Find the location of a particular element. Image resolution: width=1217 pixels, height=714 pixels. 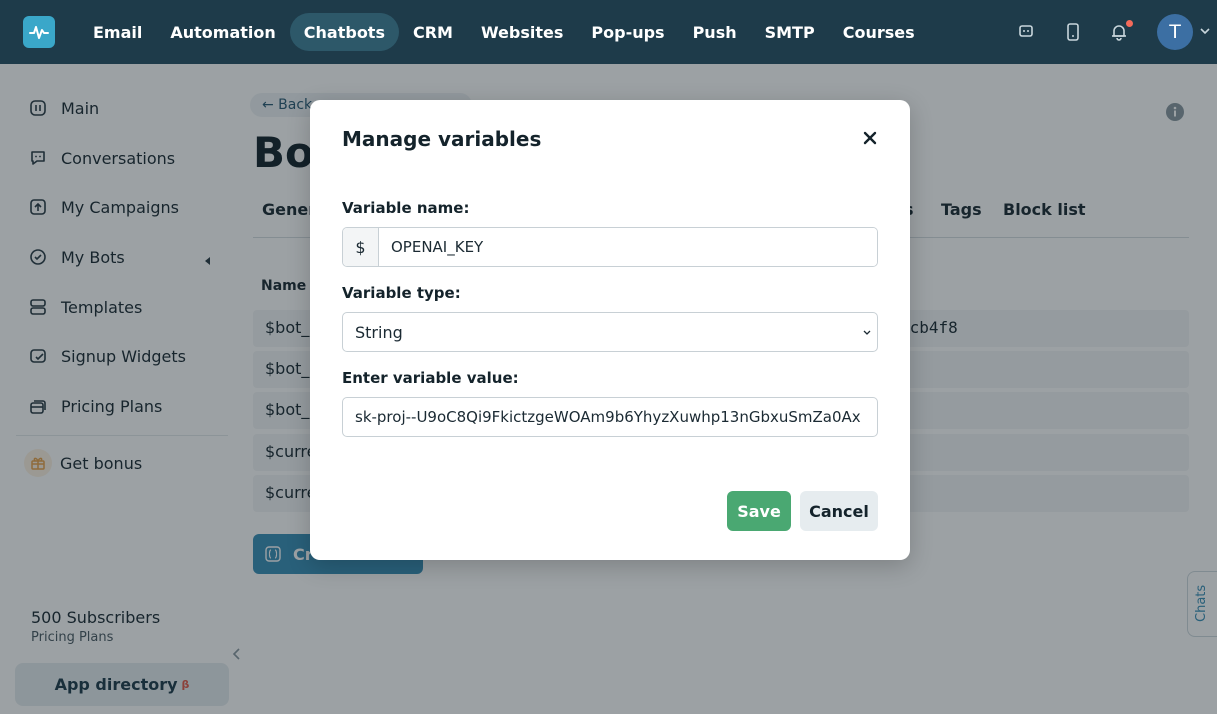

mobile-icon is located at coordinates (1073, 32).